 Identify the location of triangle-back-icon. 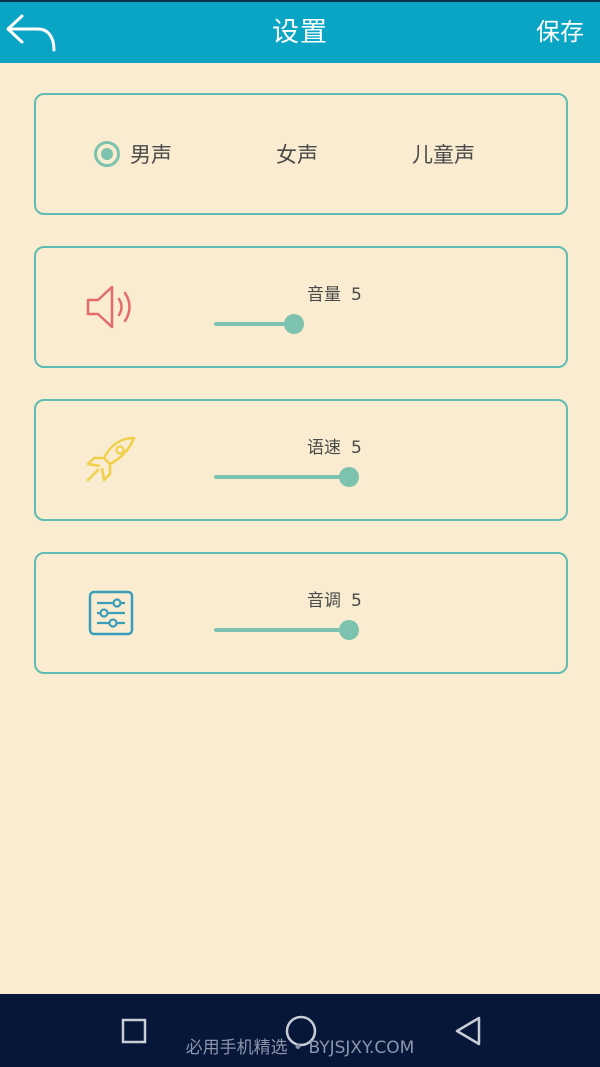
(468, 1031).